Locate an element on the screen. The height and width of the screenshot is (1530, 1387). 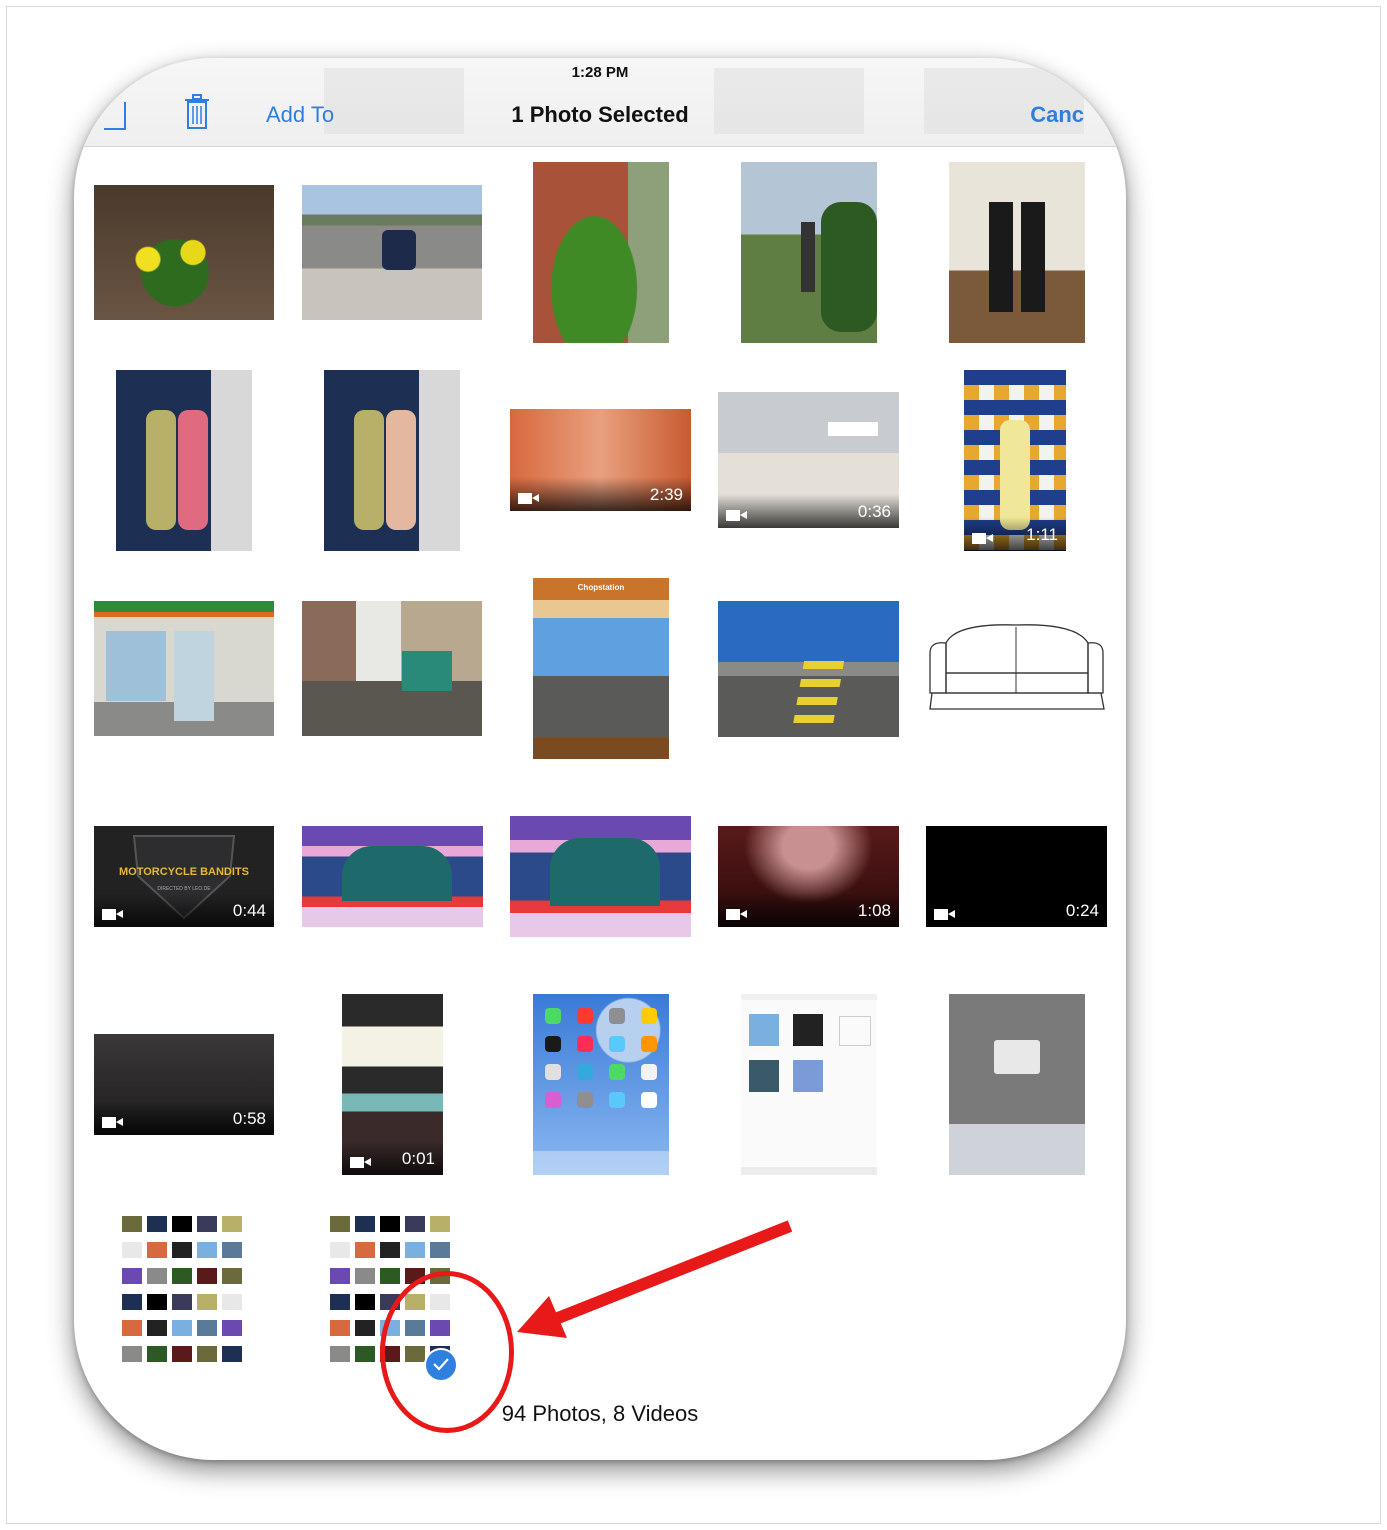
library-count: 94 Photos, 8 Videos is located at coordinates (600, 1413).